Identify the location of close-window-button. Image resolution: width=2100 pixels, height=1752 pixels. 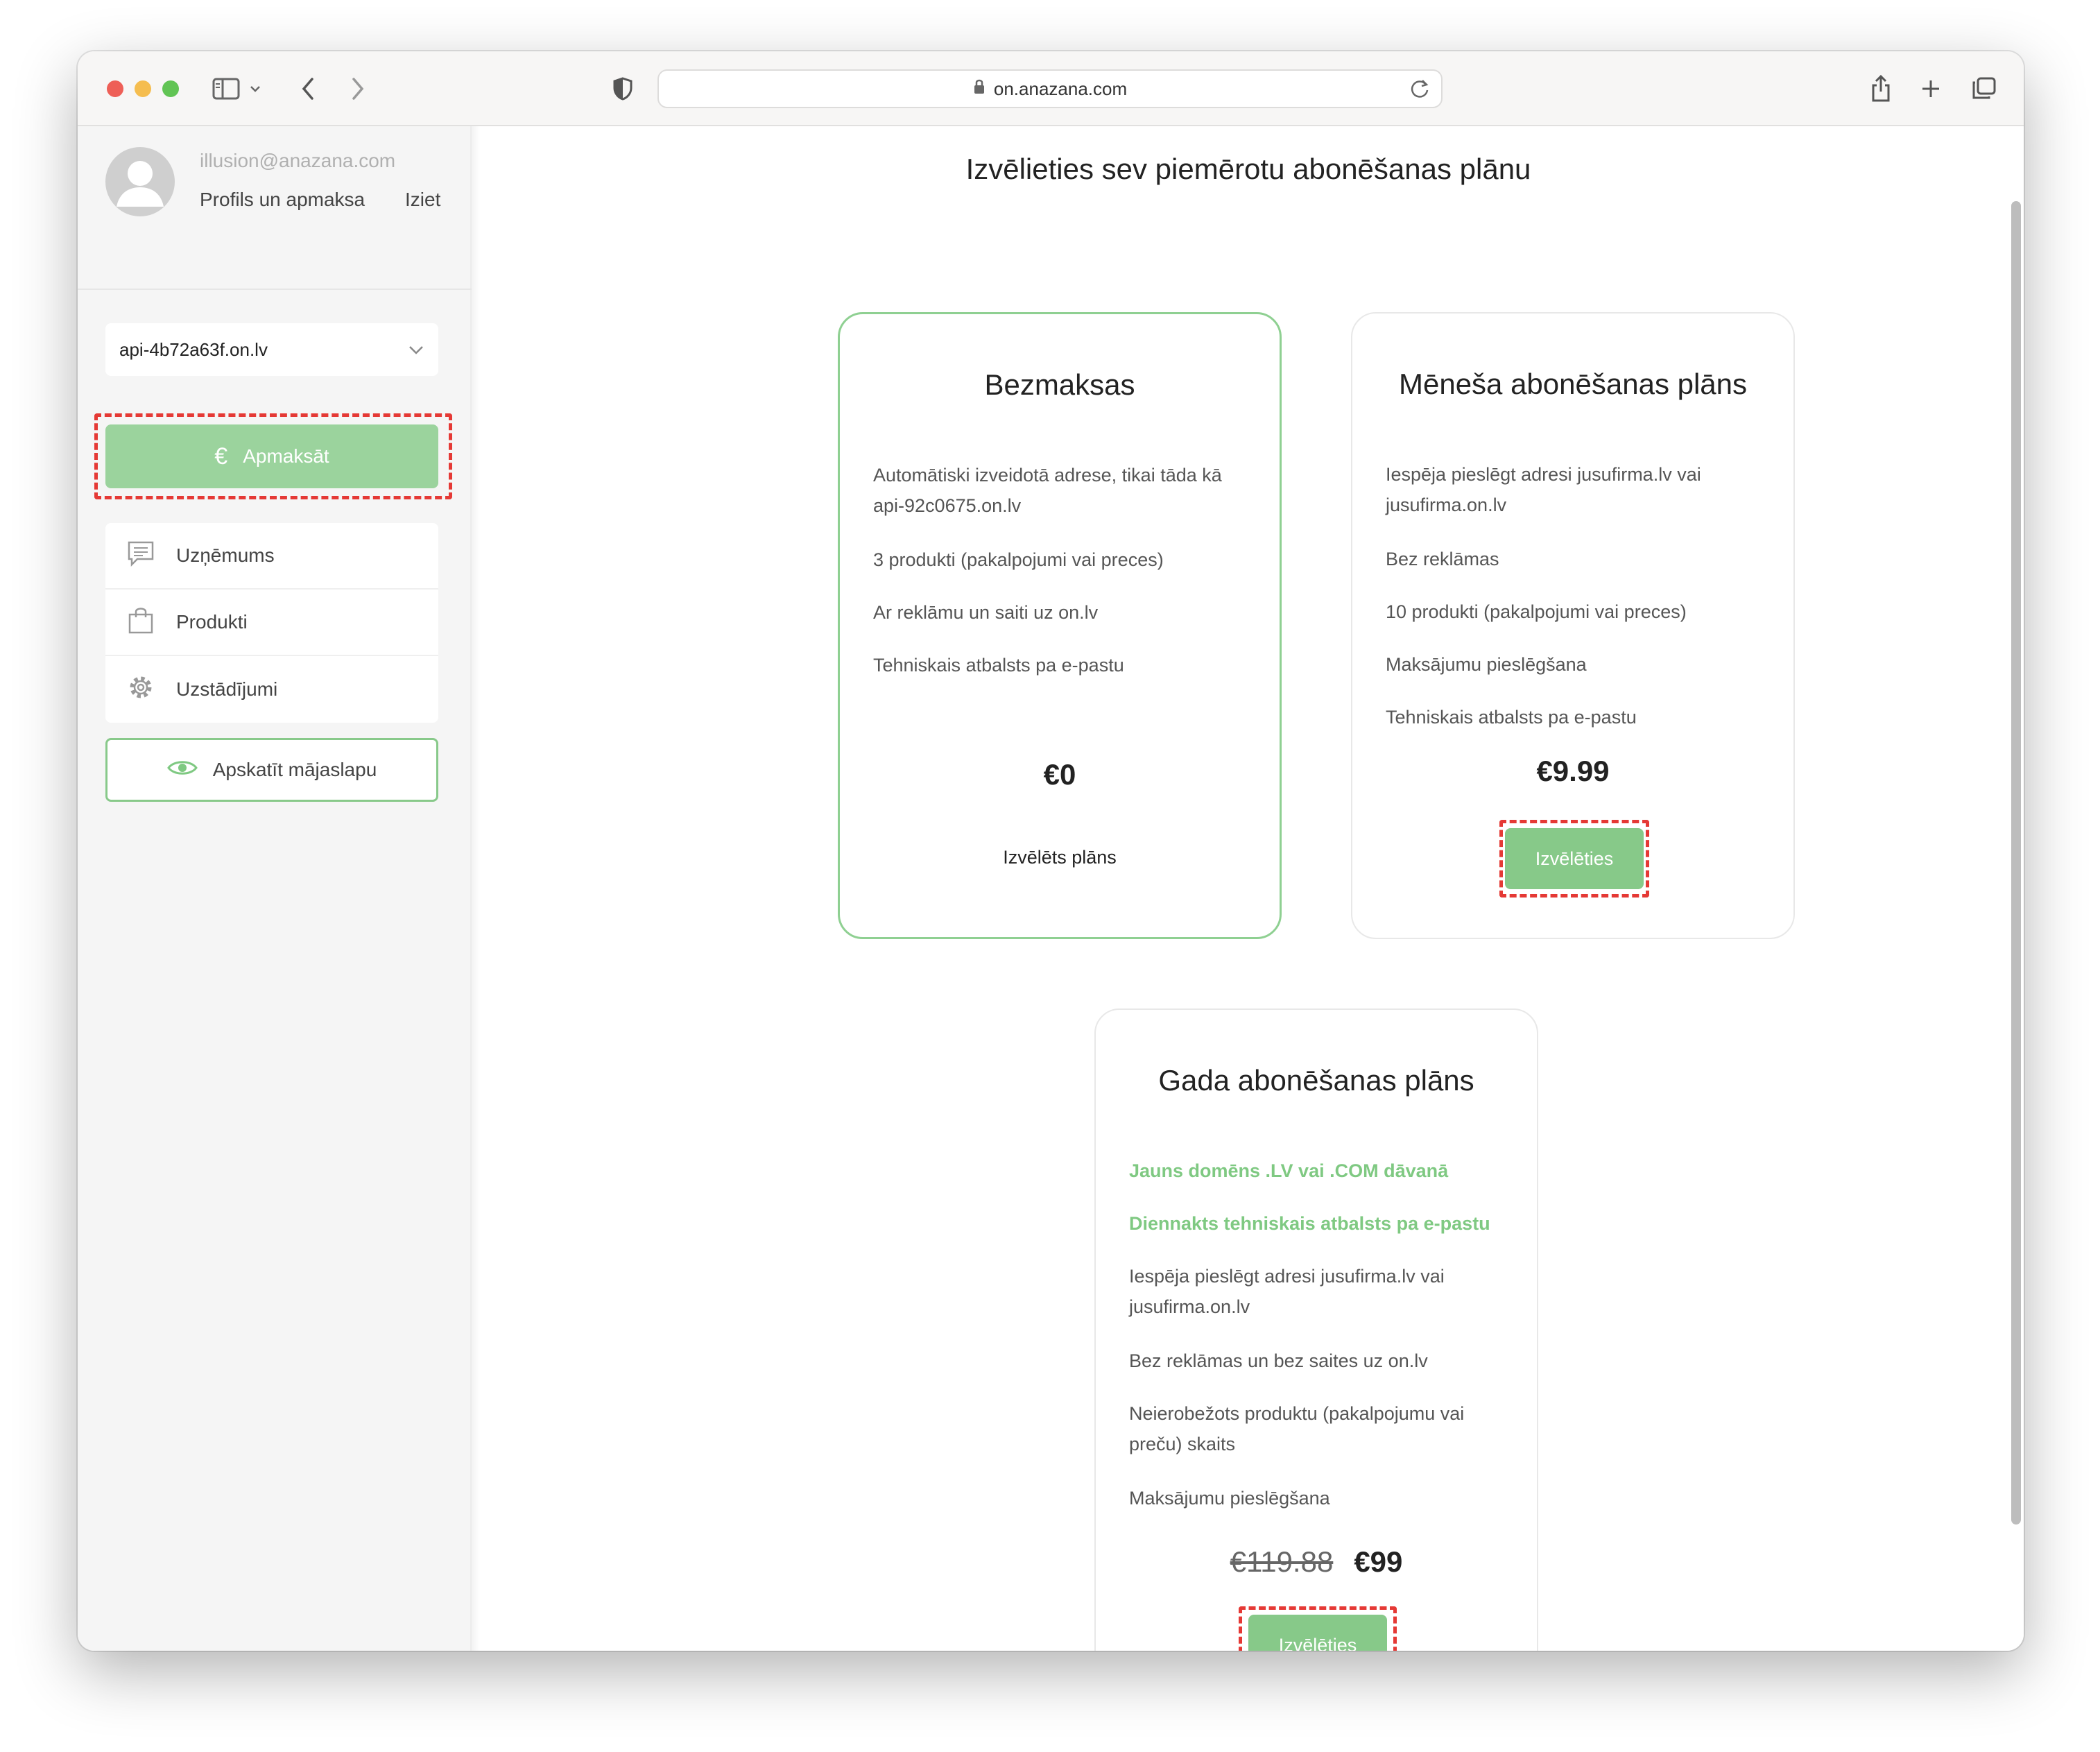
(115, 89).